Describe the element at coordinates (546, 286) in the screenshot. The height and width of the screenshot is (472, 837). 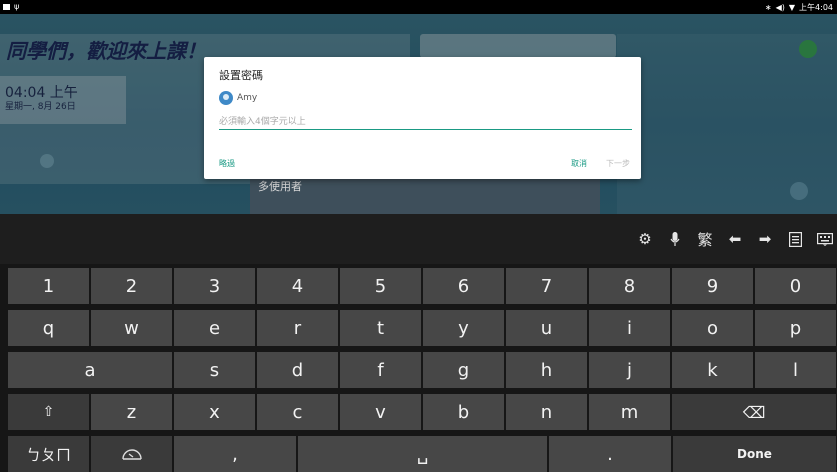
I see `key-7: 7` at that location.